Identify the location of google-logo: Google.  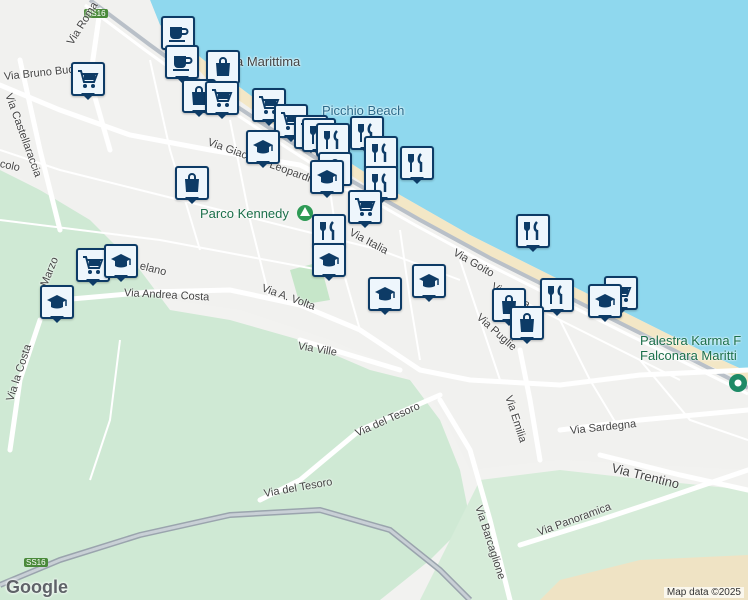
(37, 587).